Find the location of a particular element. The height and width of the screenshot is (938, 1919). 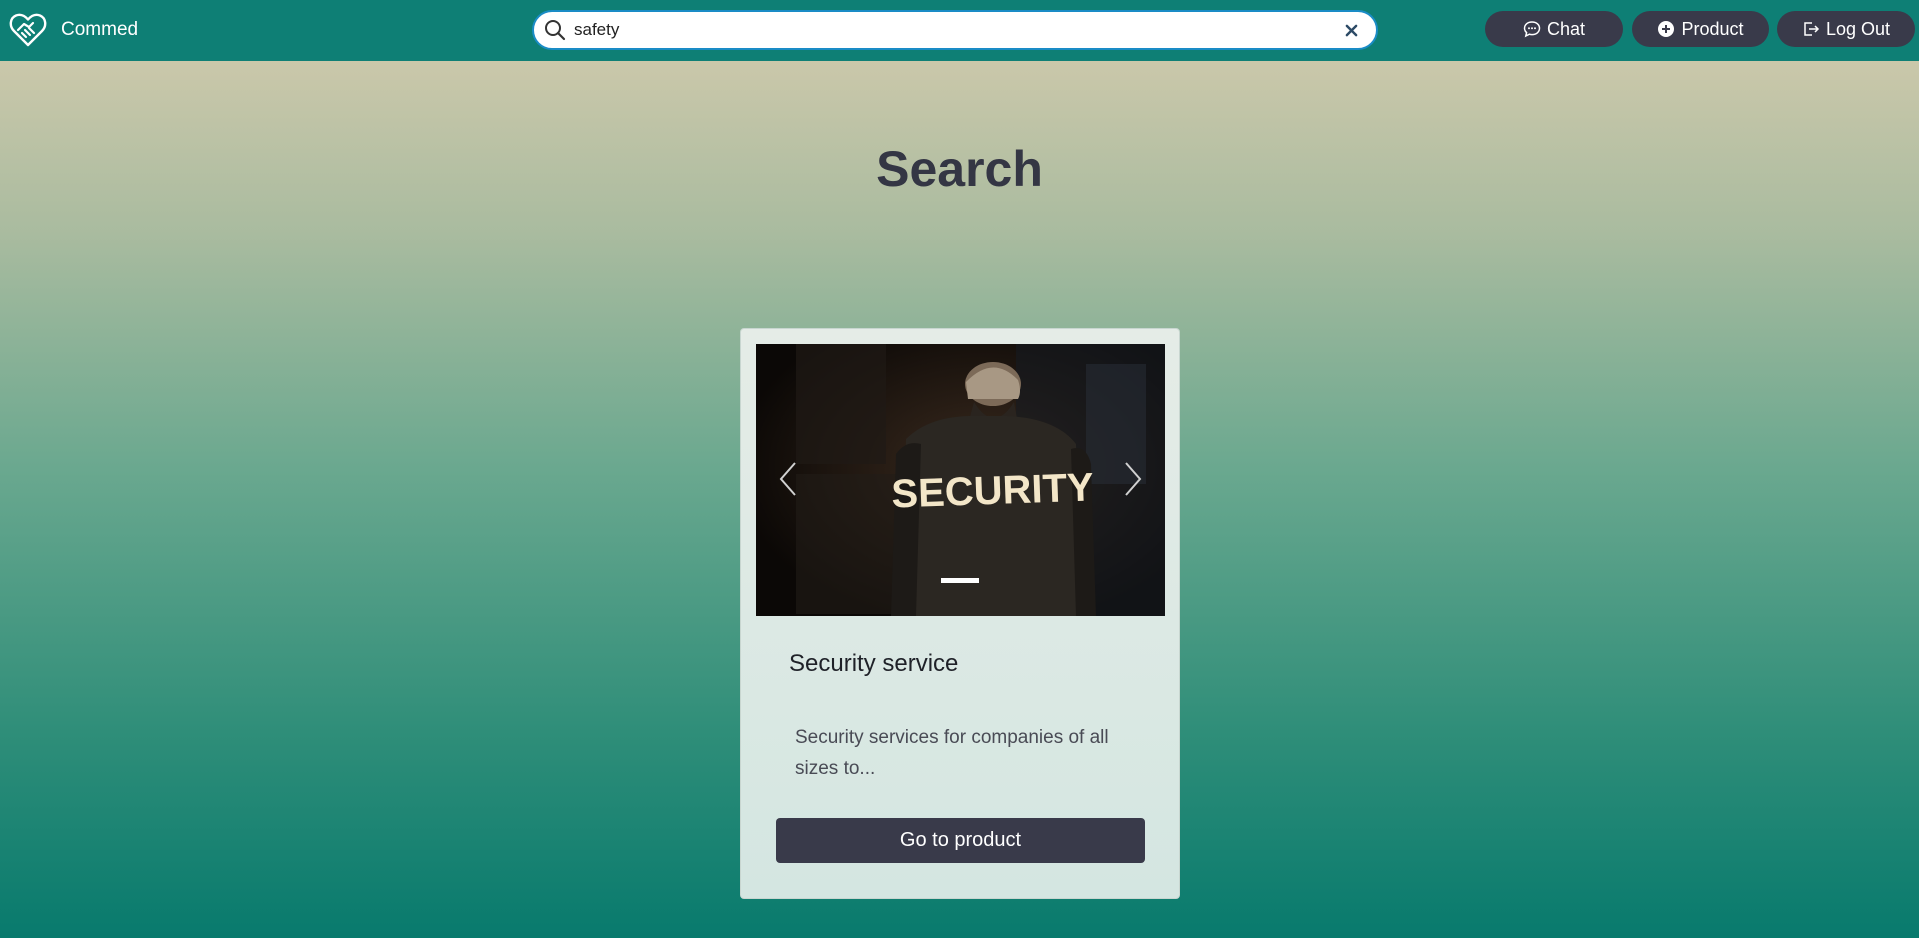

brand-name: Commed is located at coordinates (100, 29).